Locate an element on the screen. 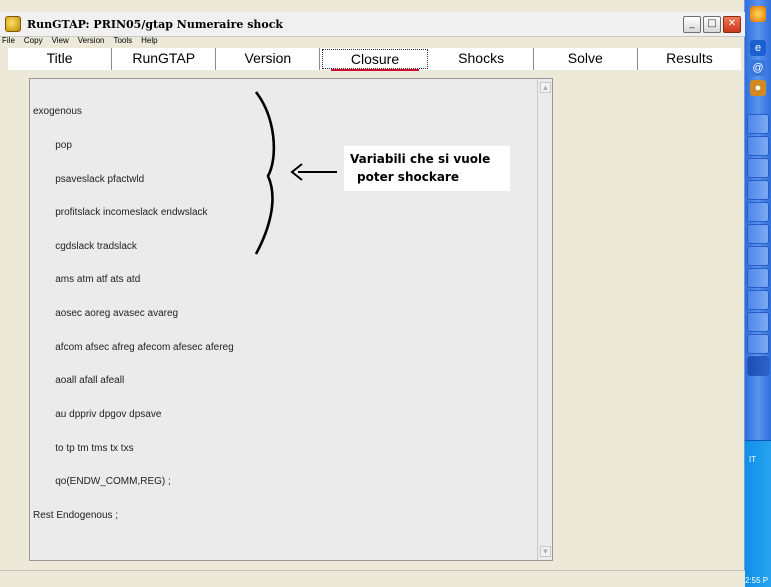 Image resolution: width=771 pixels, height=587 pixels. closure-line: profitslack incomeslack endwslack is located at coordinates (120, 213).